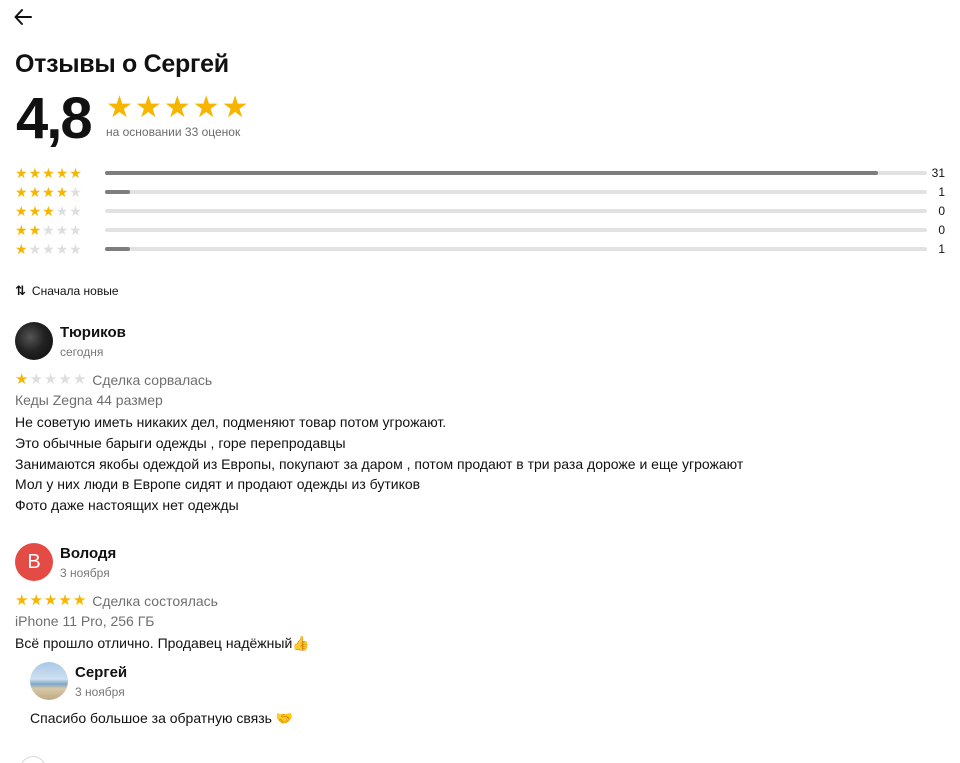  Describe the element at coordinates (82, 352) in the screenshot. I see `review-date: сегодня` at that location.